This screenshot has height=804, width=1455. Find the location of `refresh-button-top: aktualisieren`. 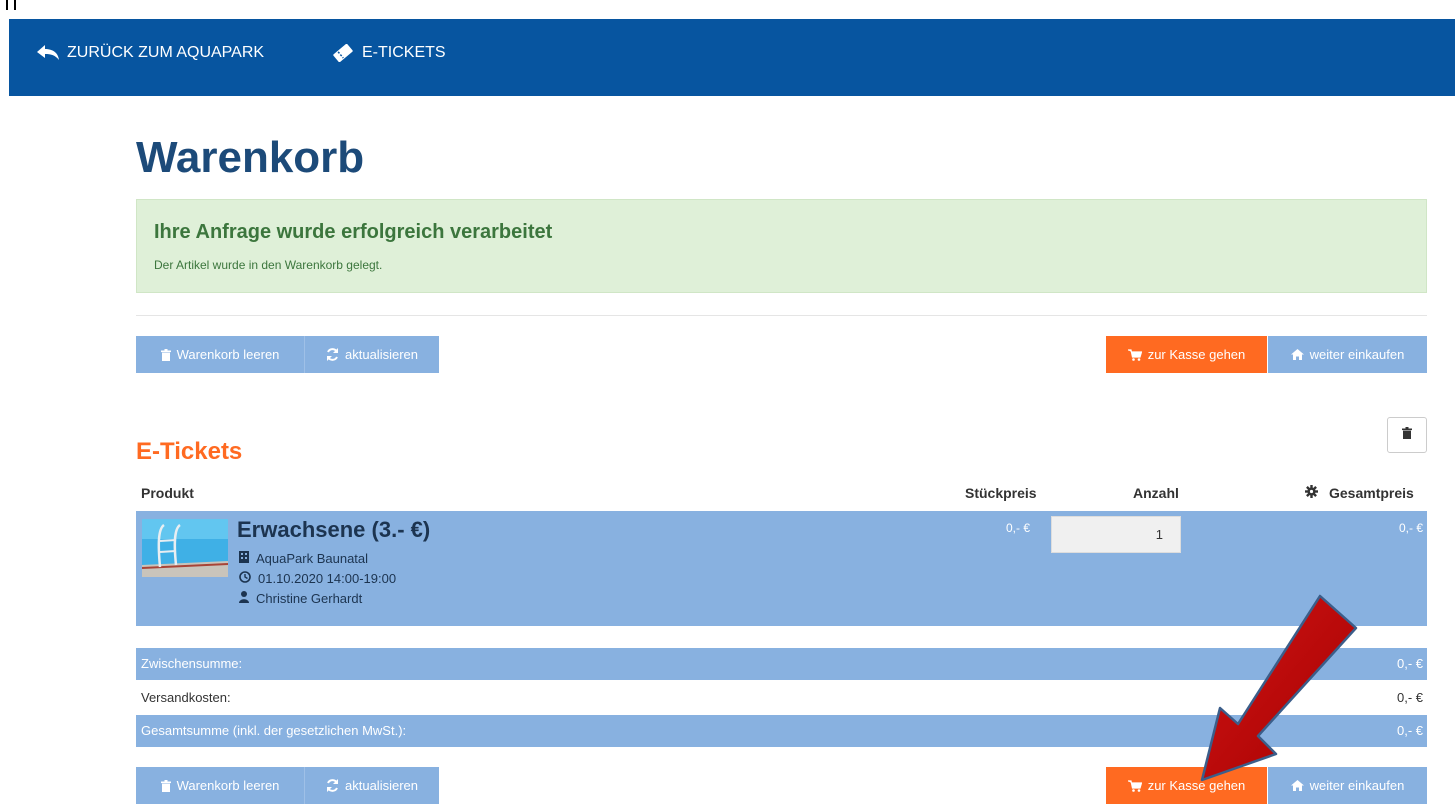

refresh-button-top: aktualisieren is located at coordinates (372, 354).